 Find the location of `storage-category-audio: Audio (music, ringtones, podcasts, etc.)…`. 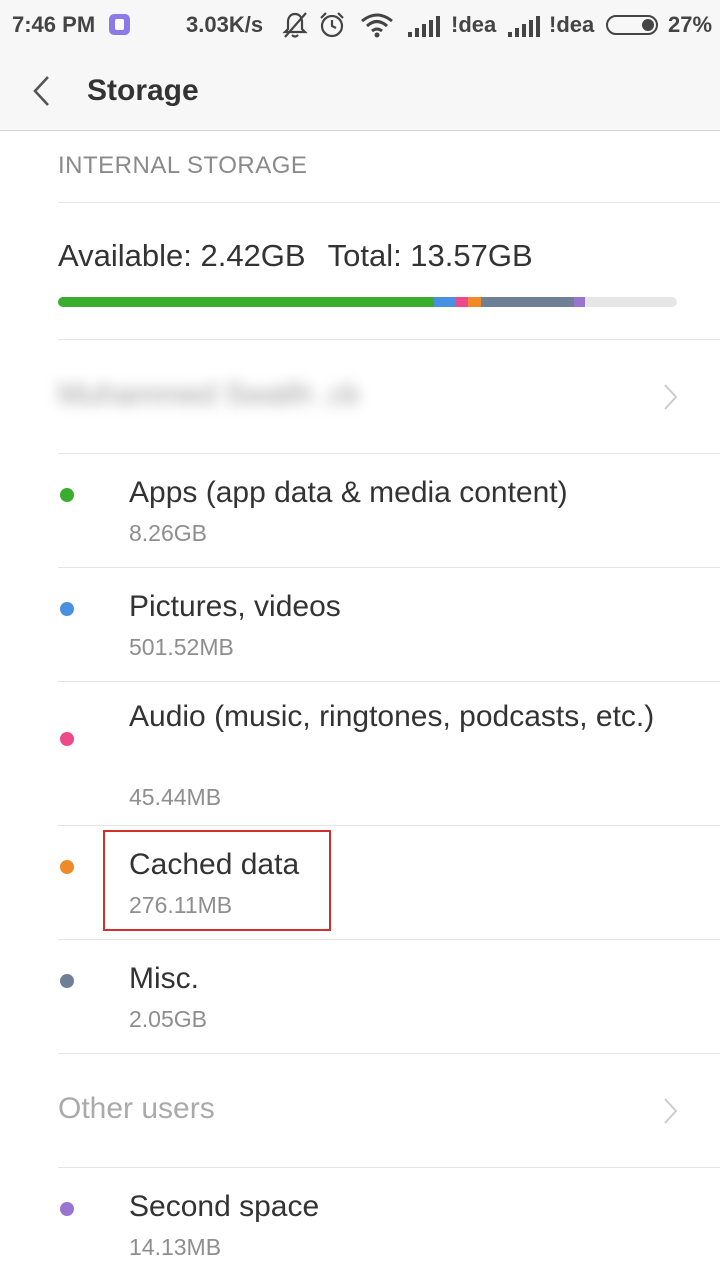

storage-category-audio: Audio (music, ringtones, podcasts, etc.)… is located at coordinates (360, 753).